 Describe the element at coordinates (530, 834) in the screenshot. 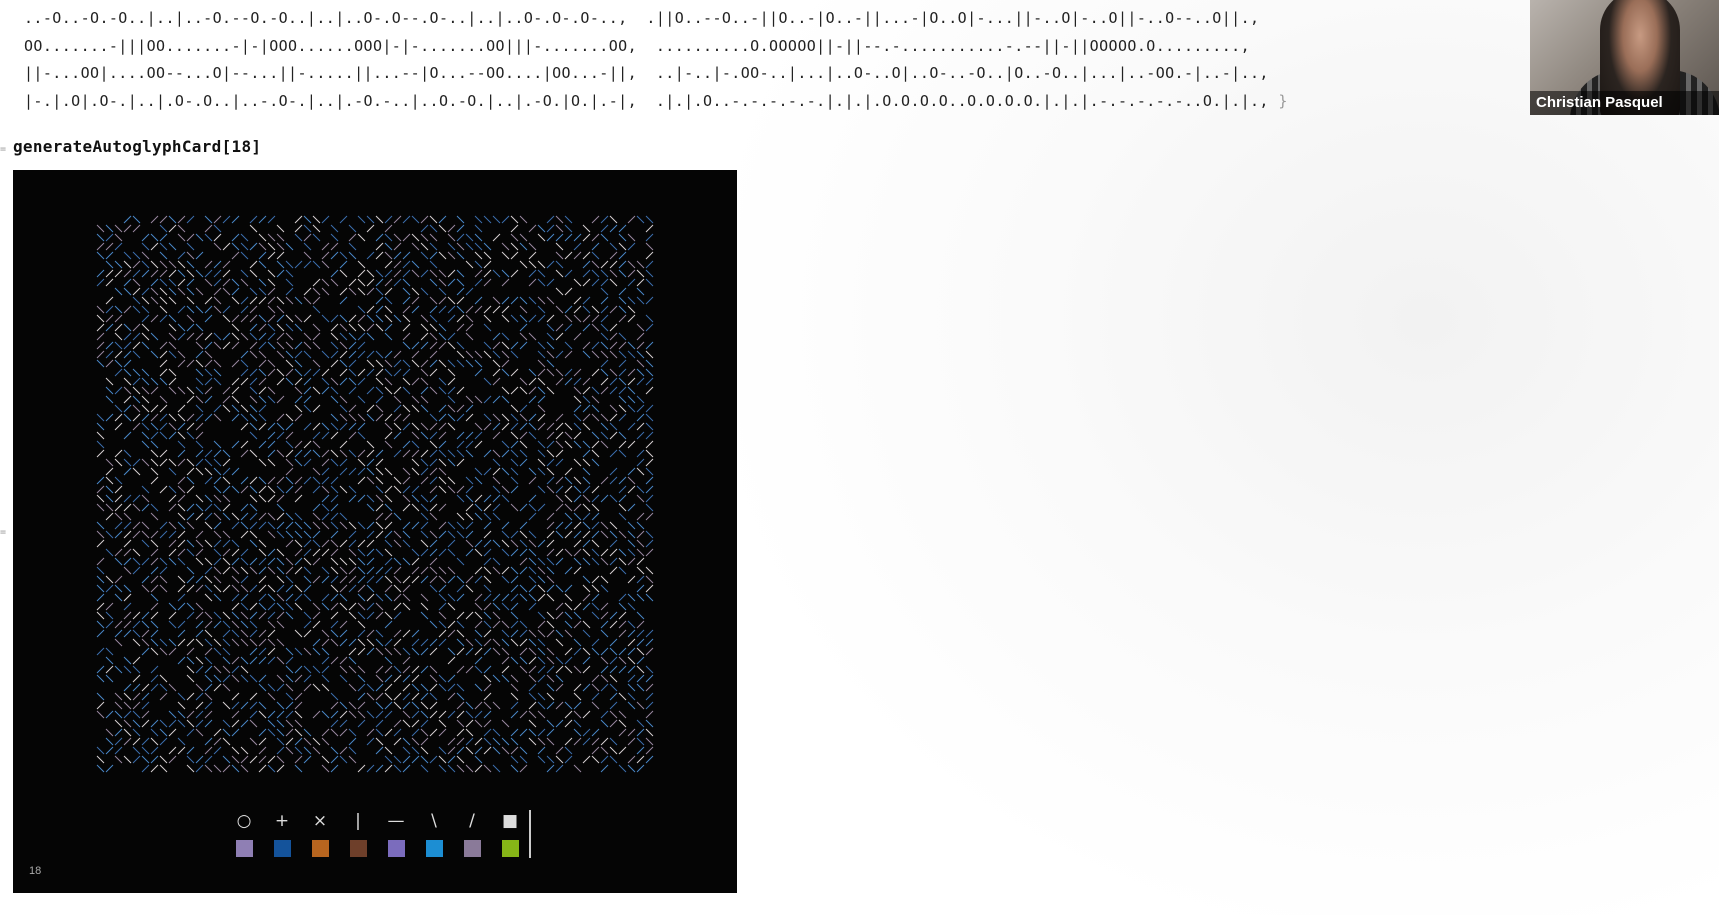

I see `text-cursor` at that location.